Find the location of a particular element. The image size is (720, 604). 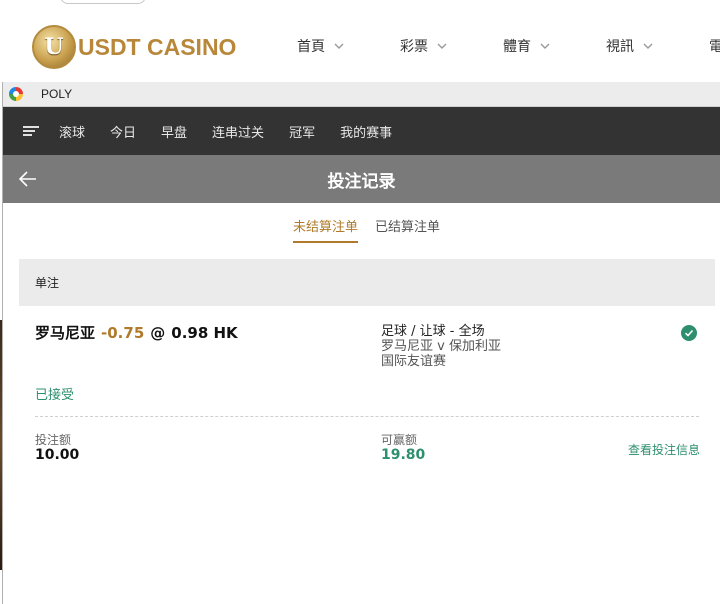

address-pill is located at coordinates (103, 2).